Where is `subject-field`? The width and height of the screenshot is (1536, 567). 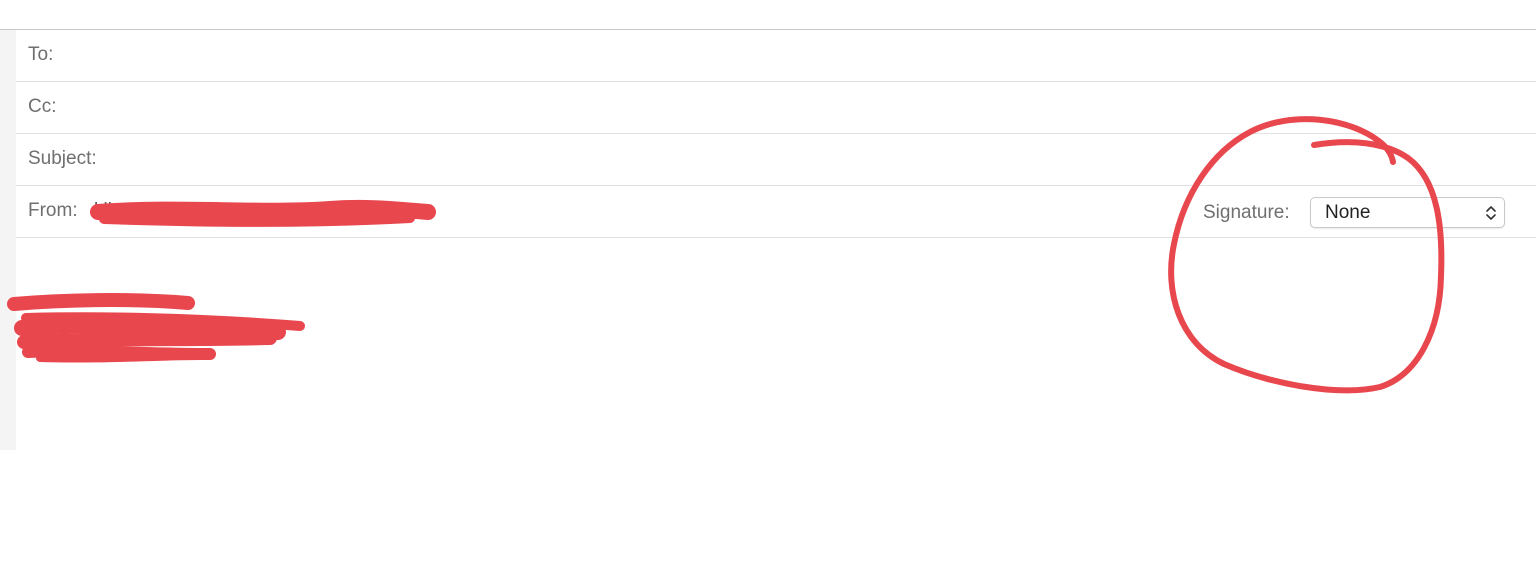
subject-field is located at coordinates (628, 160).